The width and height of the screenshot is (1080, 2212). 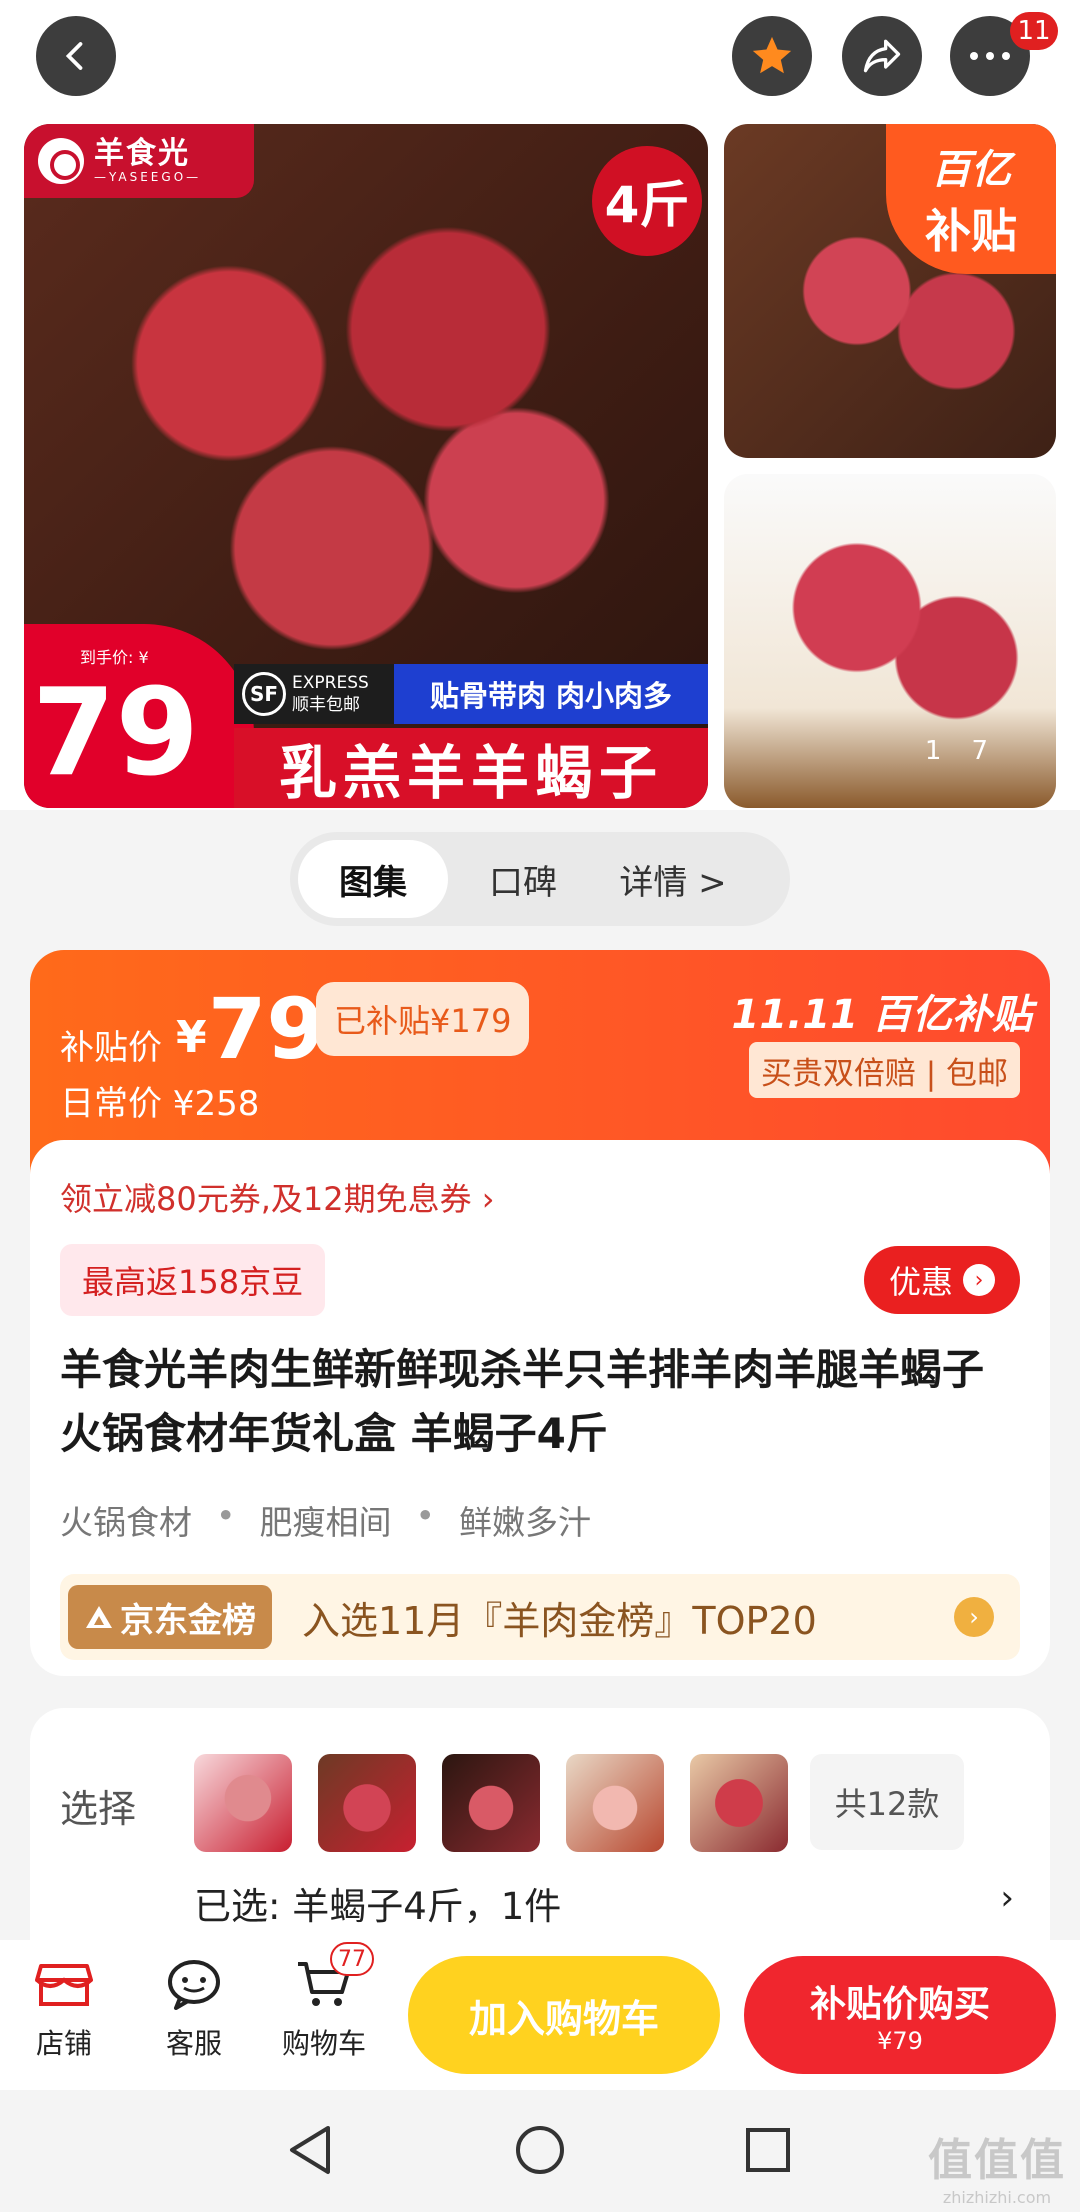 I want to click on chevron-left-icon, so click(x=74, y=56).